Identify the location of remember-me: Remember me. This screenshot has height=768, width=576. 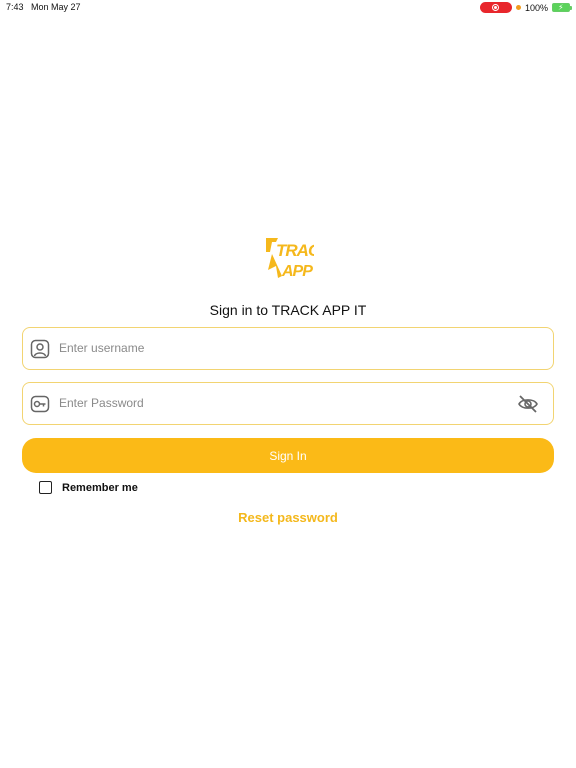
(88, 487).